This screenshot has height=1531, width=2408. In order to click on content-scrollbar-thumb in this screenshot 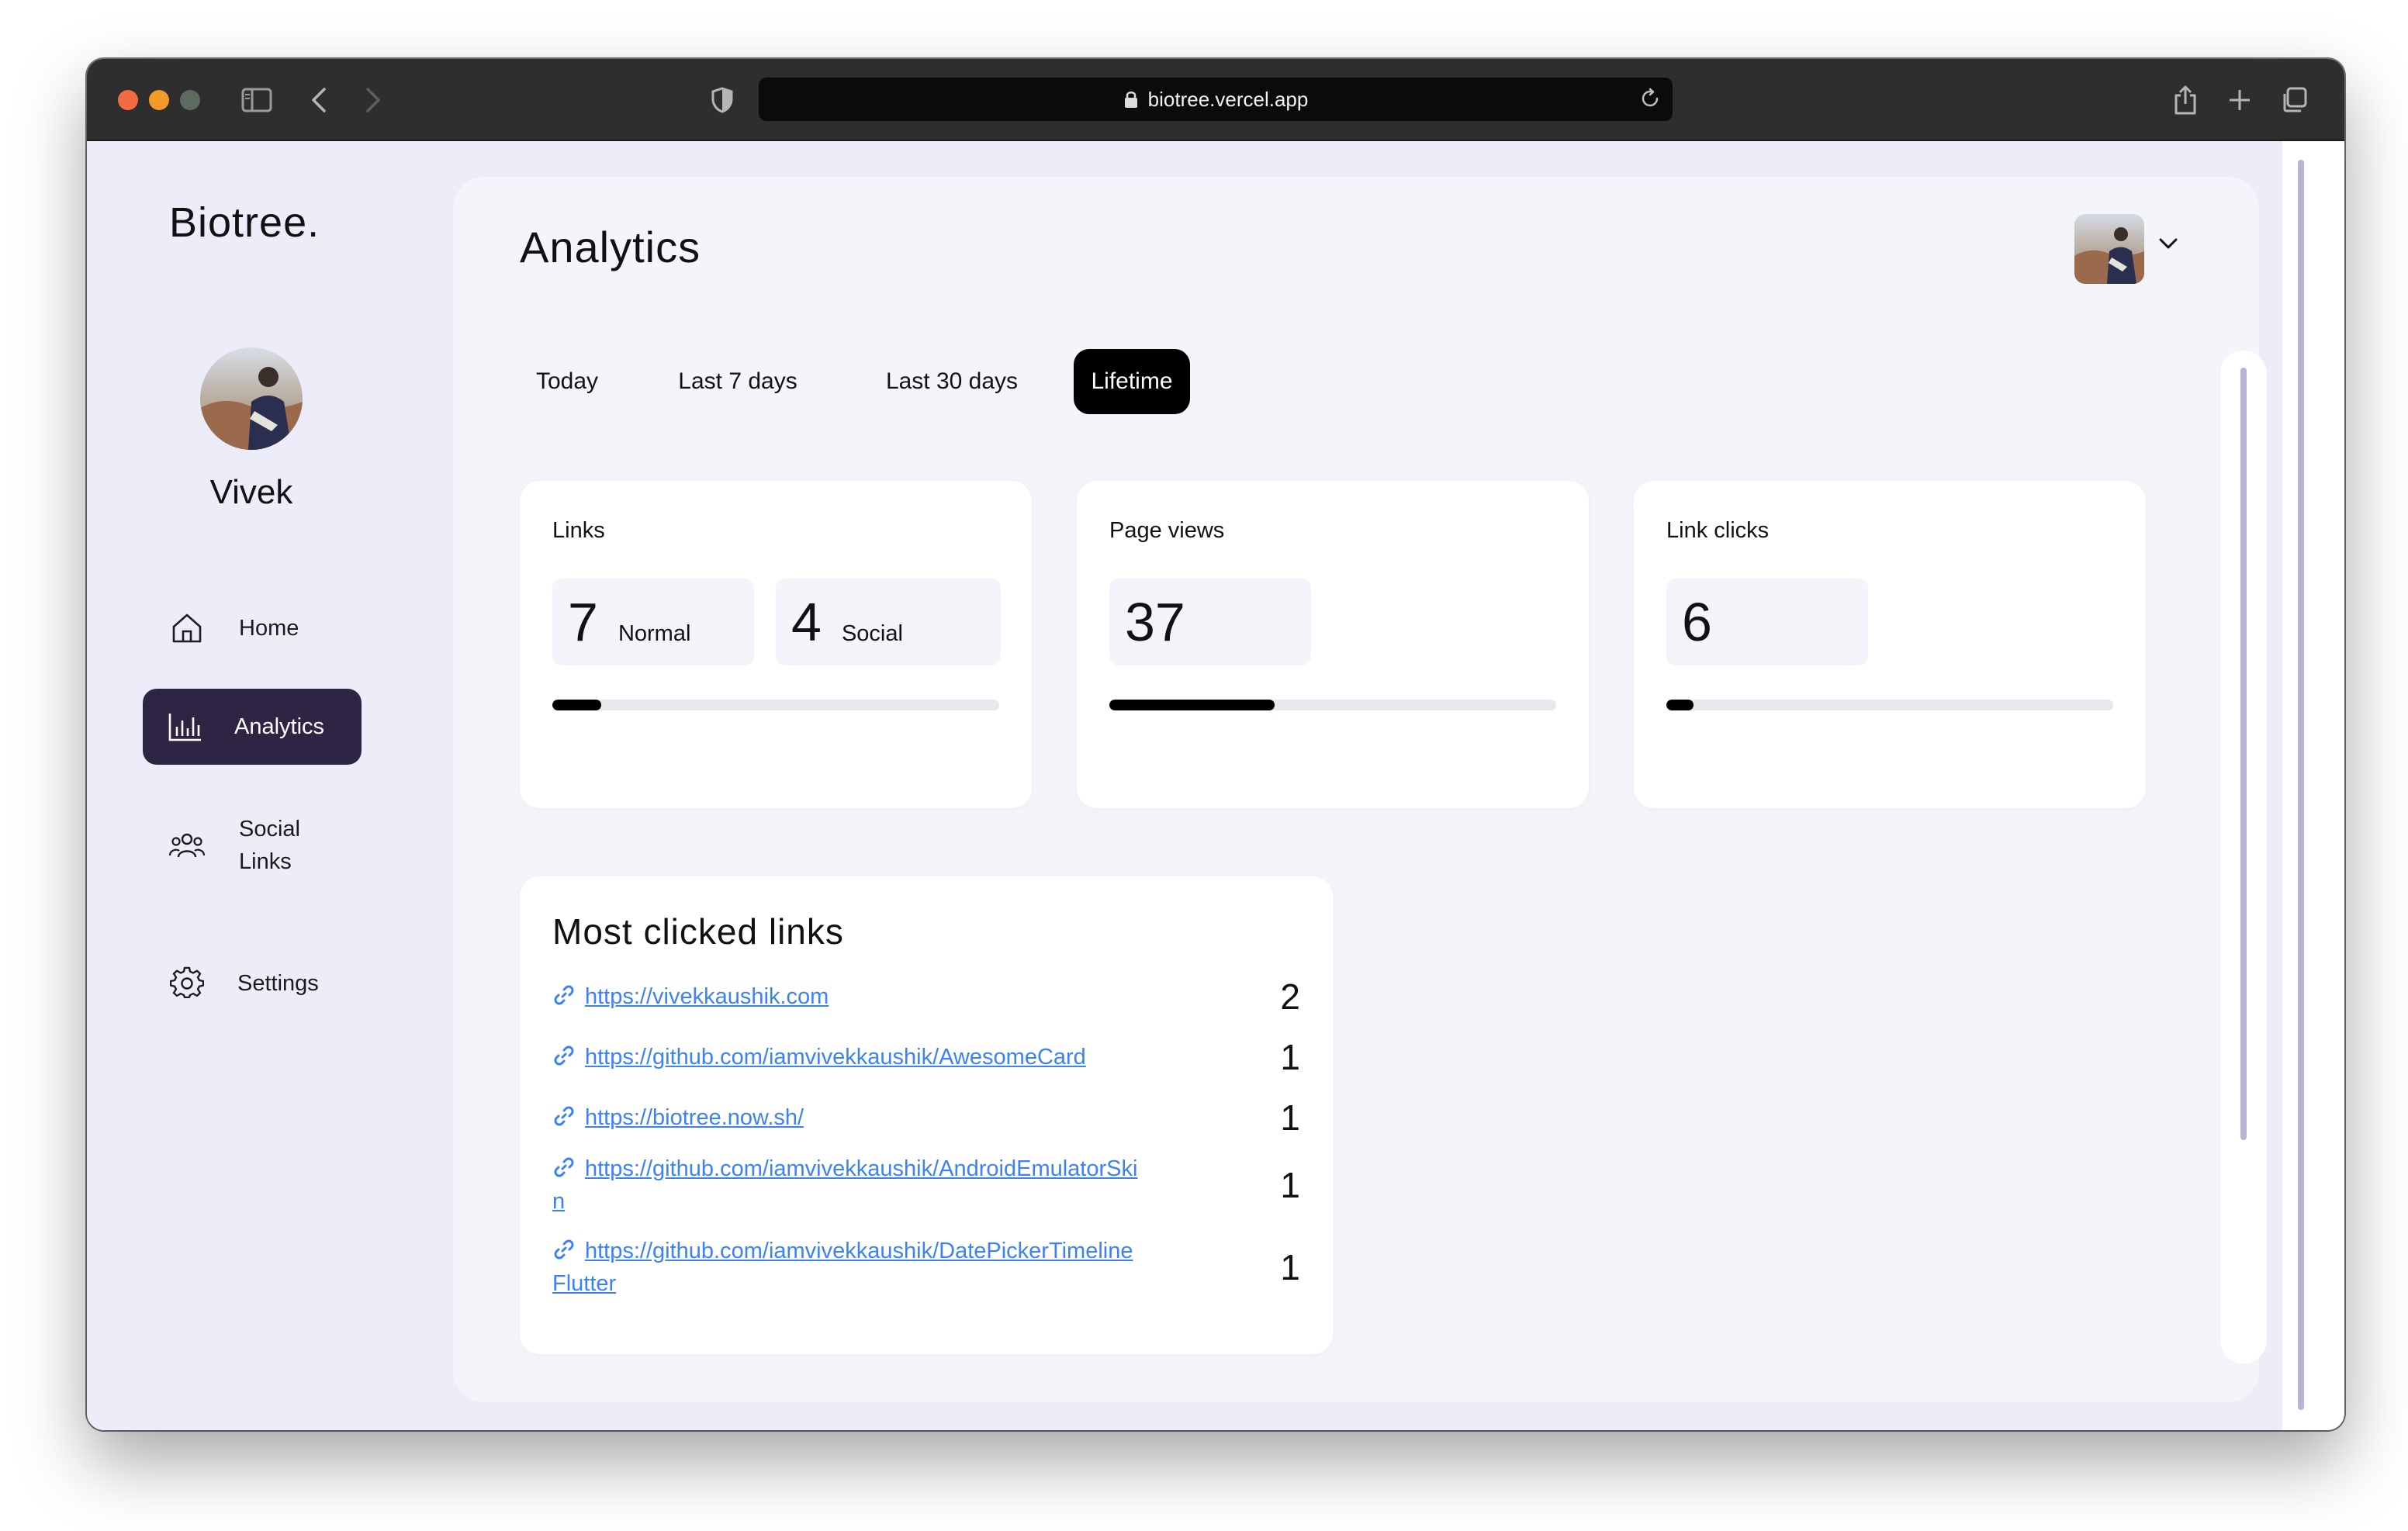, I will do `click(2243, 754)`.